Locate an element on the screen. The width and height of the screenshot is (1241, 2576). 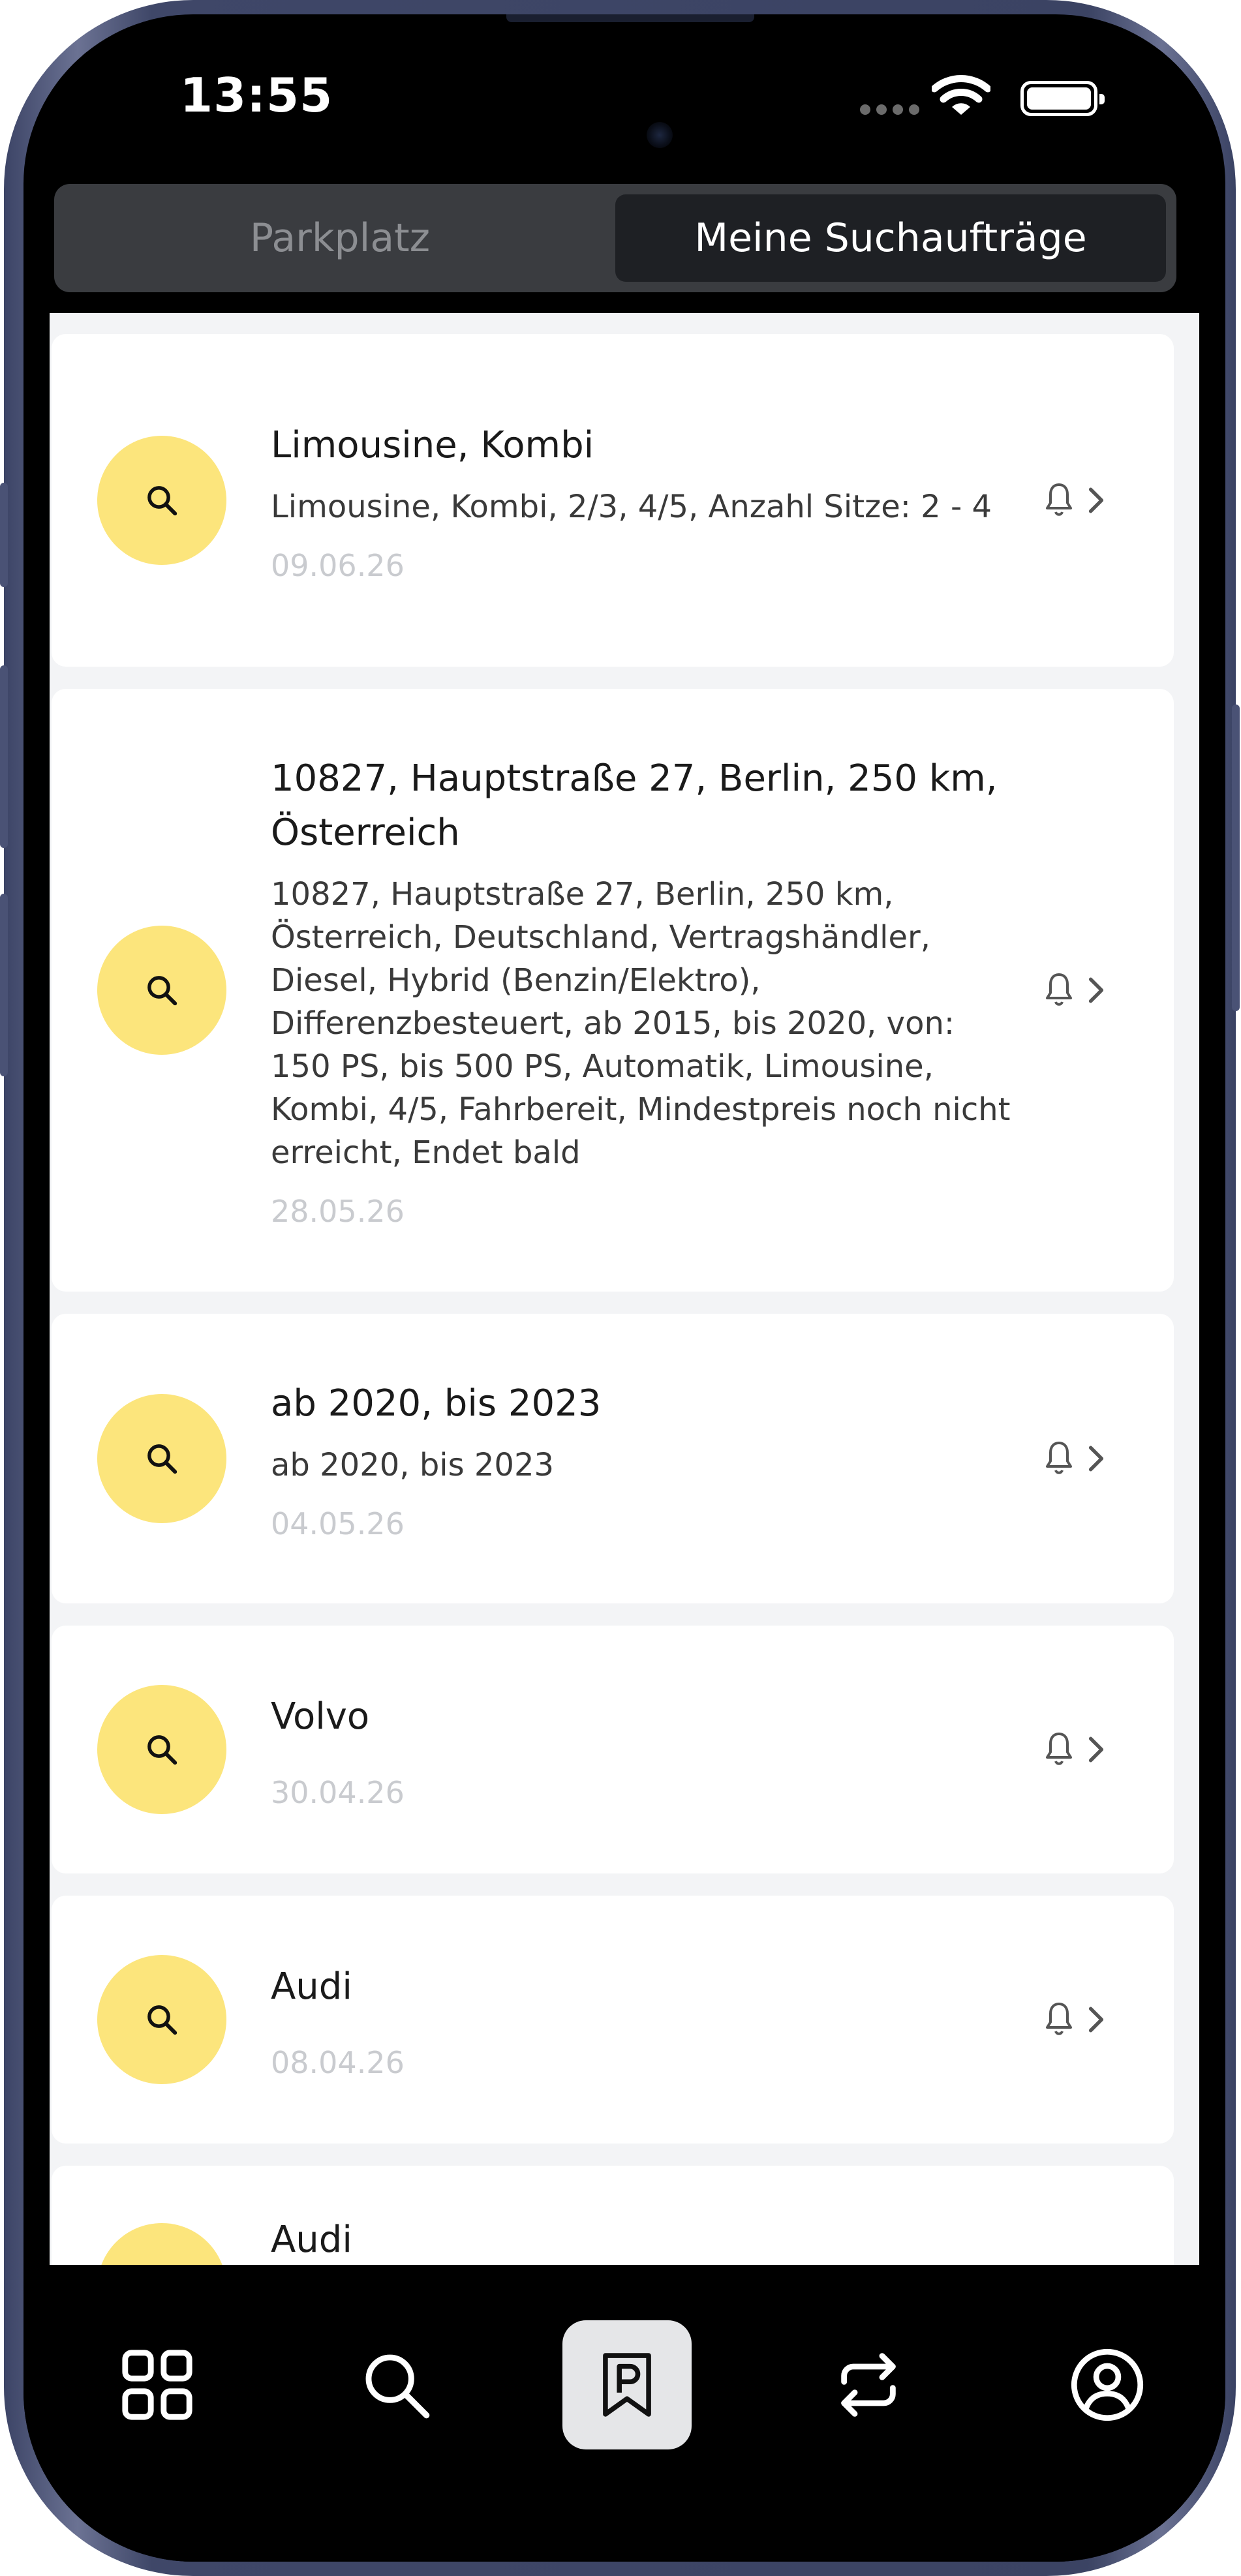
list-item: Audi is located at coordinates (613, 2216).